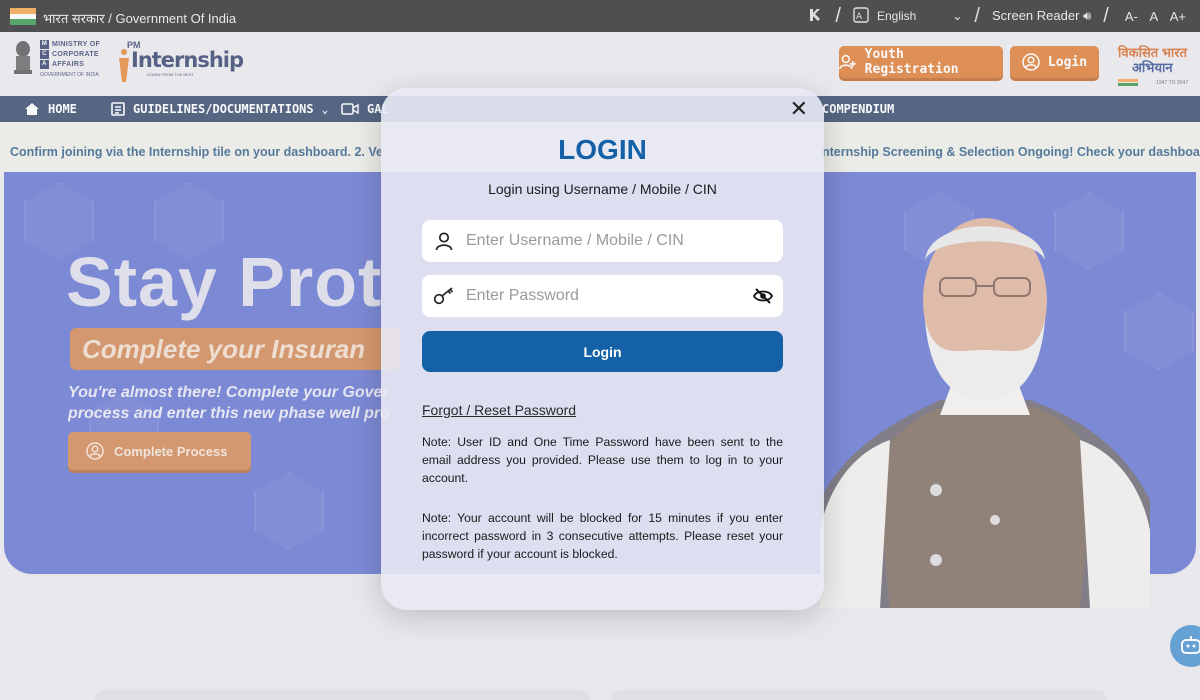 Image resolution: width=1200 pixels, height=700 pixels. What do you see at coordinates (499, 410) in the screenshot?
I see `forgot-password-link: Forgot / Reset Password` at bounding box center [499, 410].